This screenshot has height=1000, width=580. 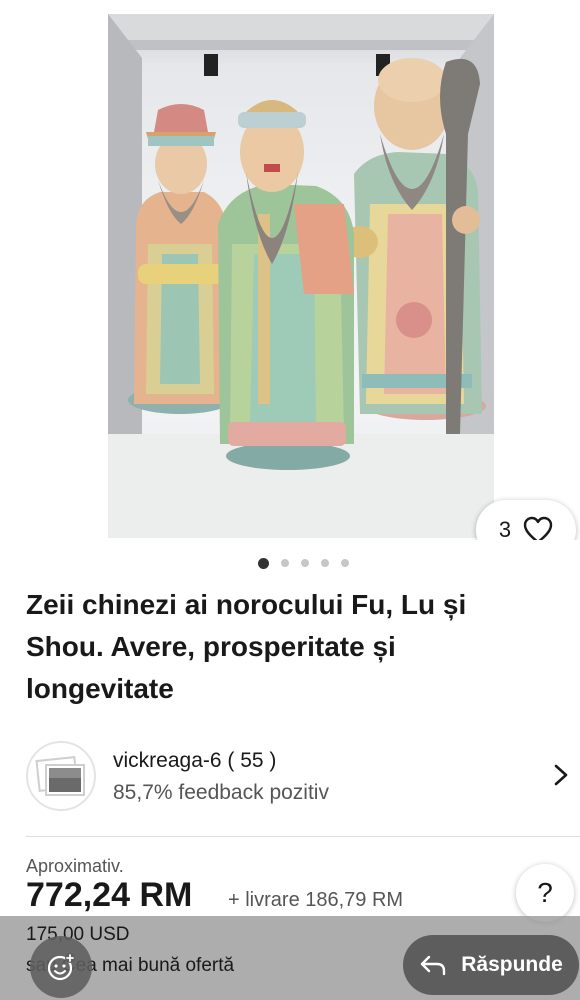 I want to click on seller-avatar, so click(x=61, y=776).